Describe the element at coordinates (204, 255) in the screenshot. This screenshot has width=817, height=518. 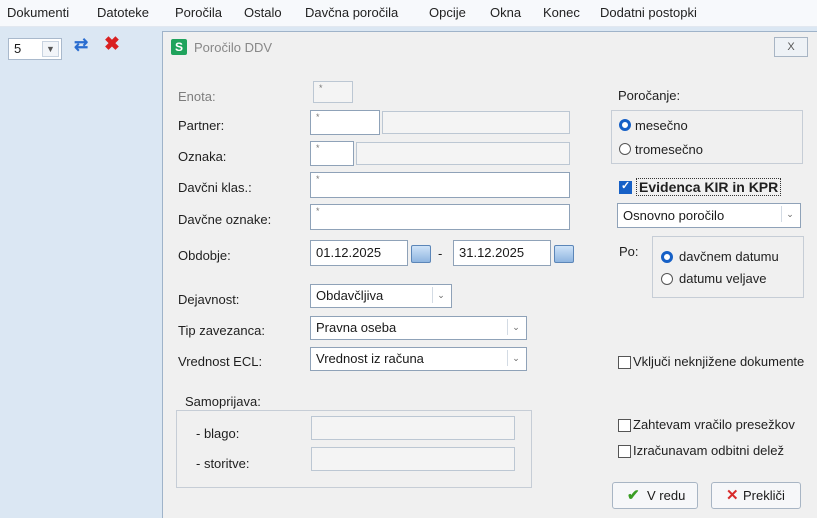
I see `obdobje-label: Obdobje:` at that location.